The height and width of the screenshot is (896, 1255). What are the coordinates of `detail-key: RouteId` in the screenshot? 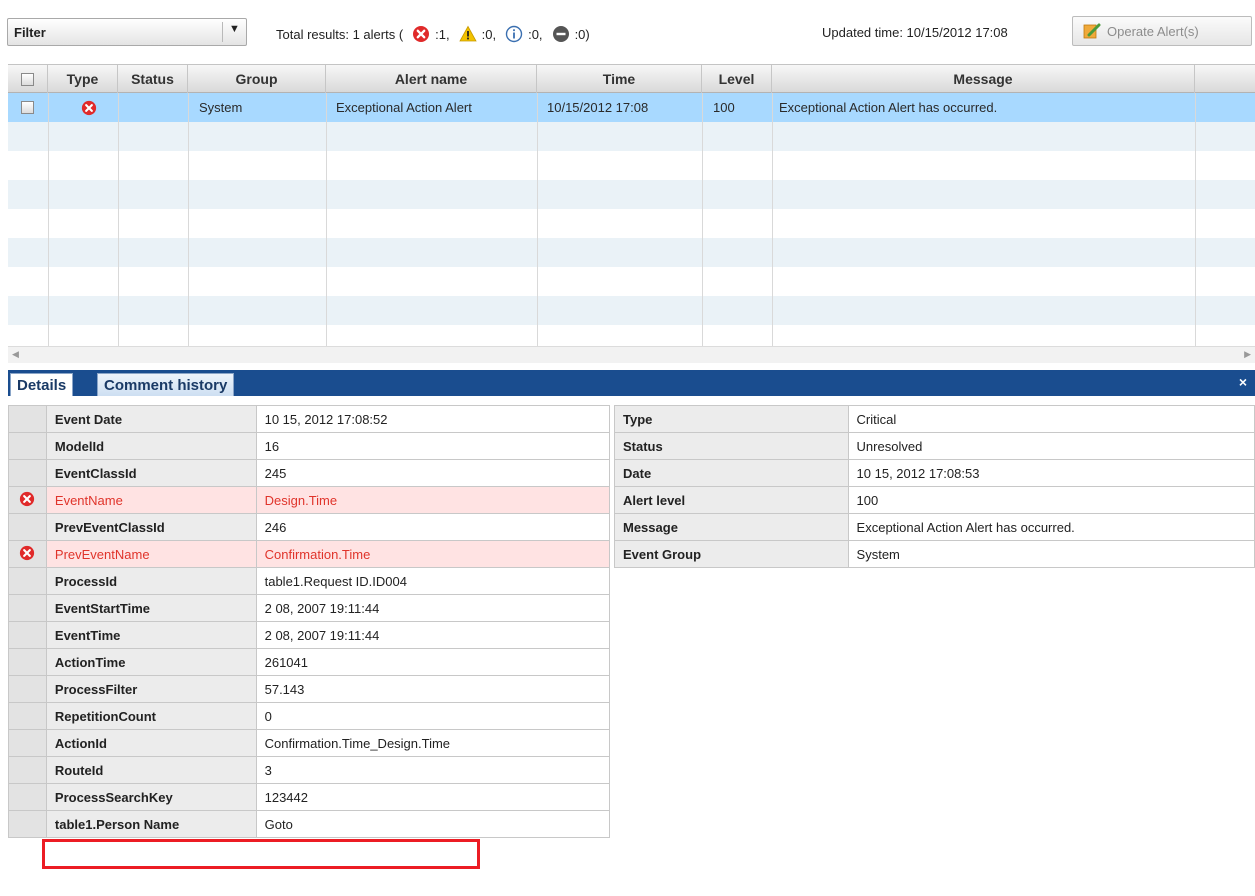 It's located at (151, 770).